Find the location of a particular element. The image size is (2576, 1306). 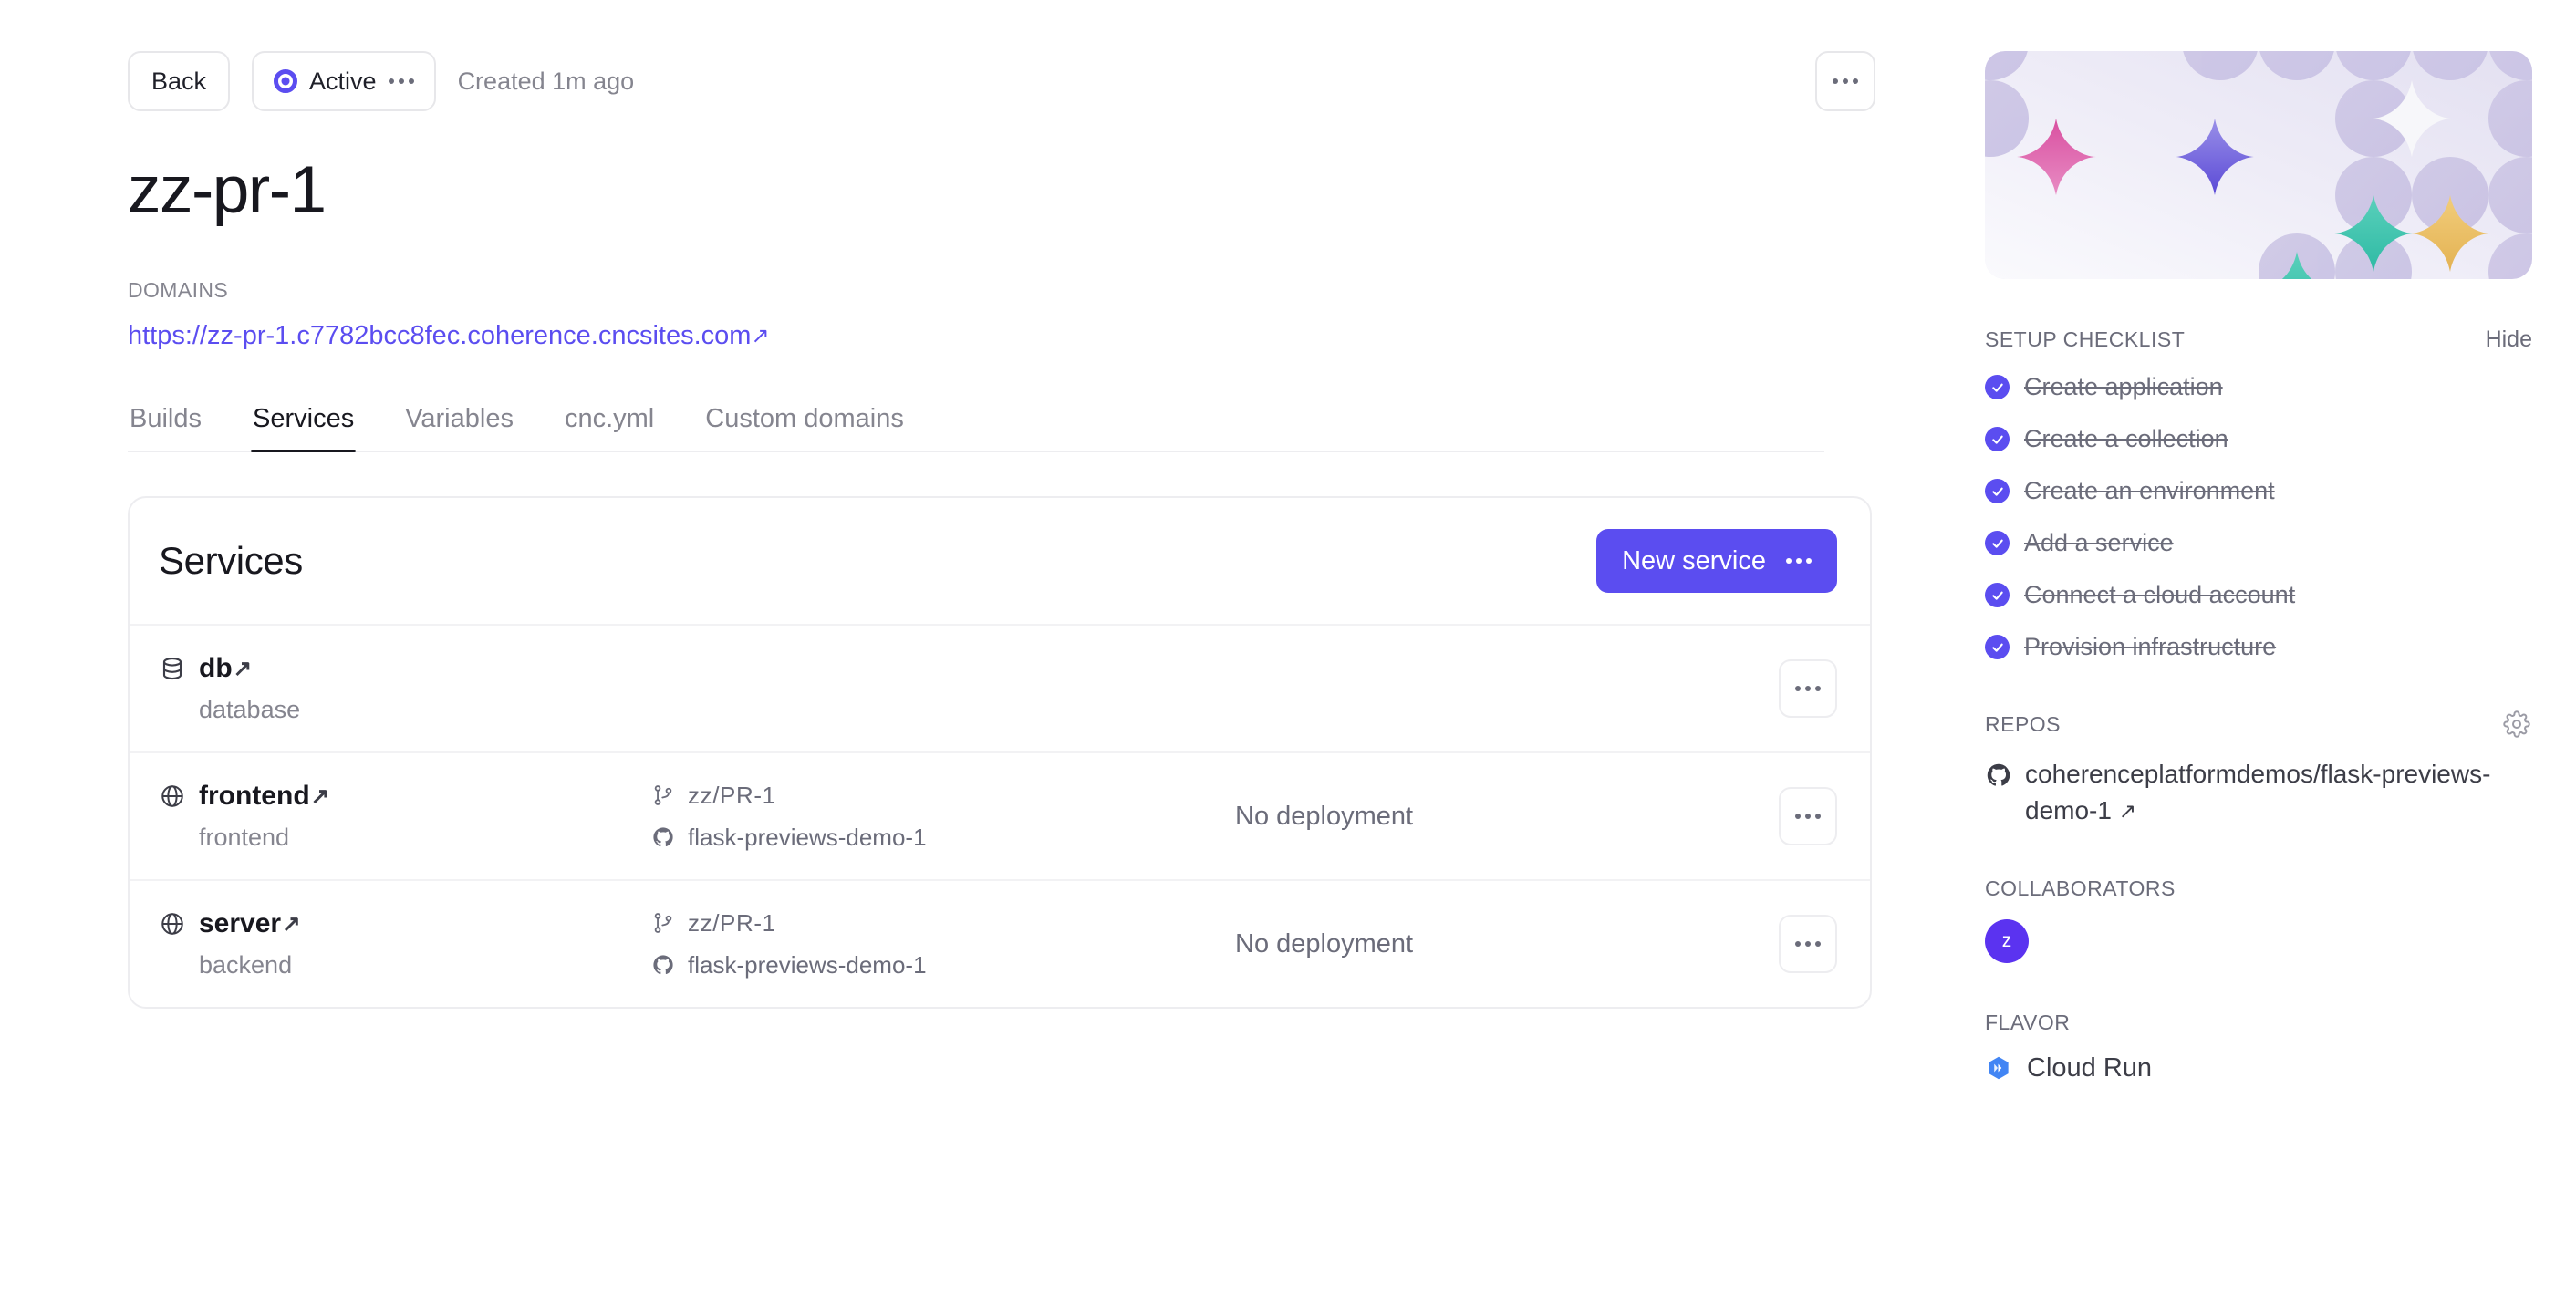

page-more-button is located at coordinates (1845, 81).